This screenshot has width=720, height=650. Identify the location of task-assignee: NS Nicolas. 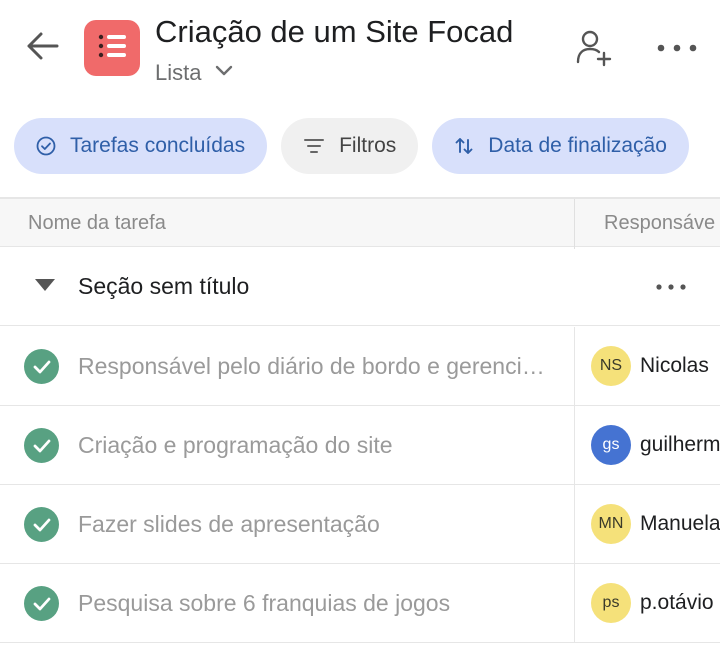
(650, 366).